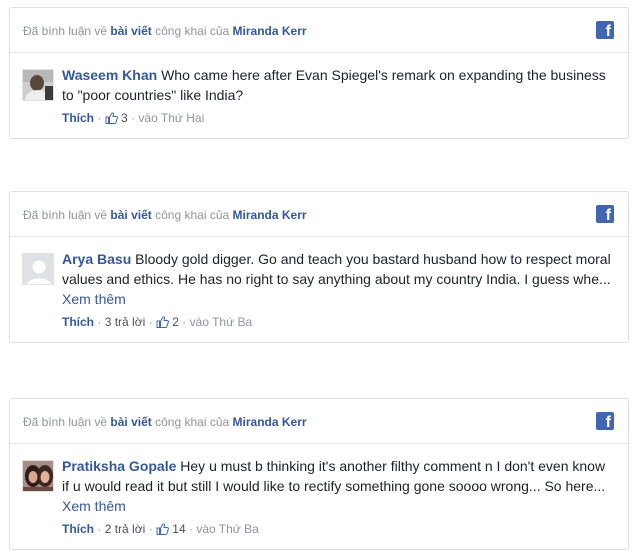  I want to click on comment-actions: Thích · 3 · vào Thứ Hai, so click(340, 118).